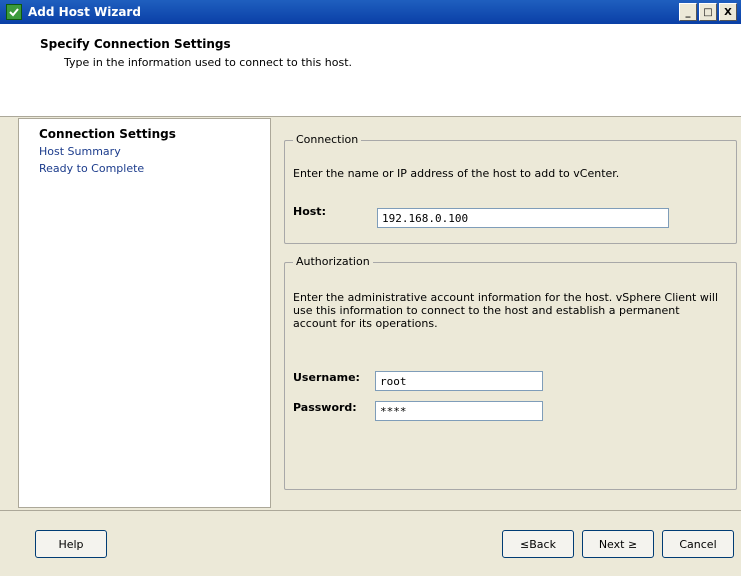  I want to click on maximize-button: □, so click(708, 12).